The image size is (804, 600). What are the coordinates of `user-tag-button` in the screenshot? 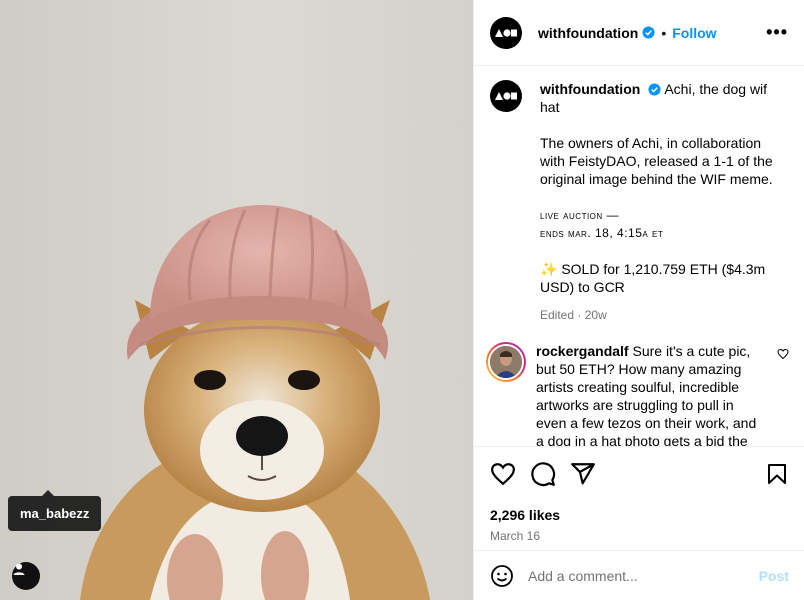 It's located at (26, 576).